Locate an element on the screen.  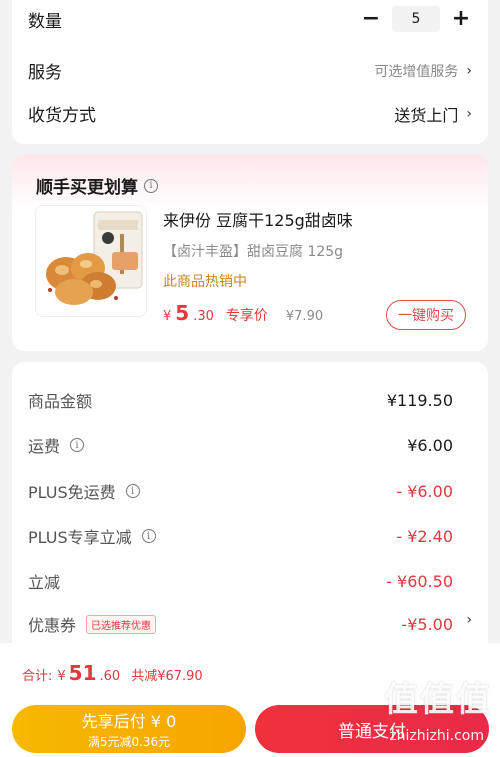
amount-label: 运费 is located at coordinates (44, 446).